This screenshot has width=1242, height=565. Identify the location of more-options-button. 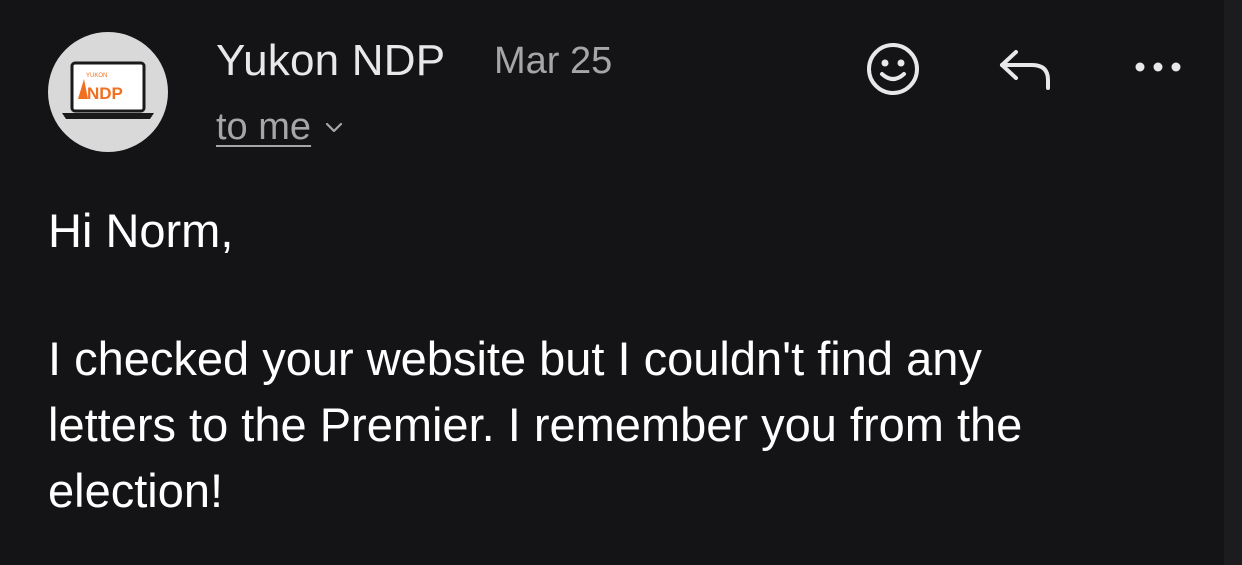
(1158, 67).